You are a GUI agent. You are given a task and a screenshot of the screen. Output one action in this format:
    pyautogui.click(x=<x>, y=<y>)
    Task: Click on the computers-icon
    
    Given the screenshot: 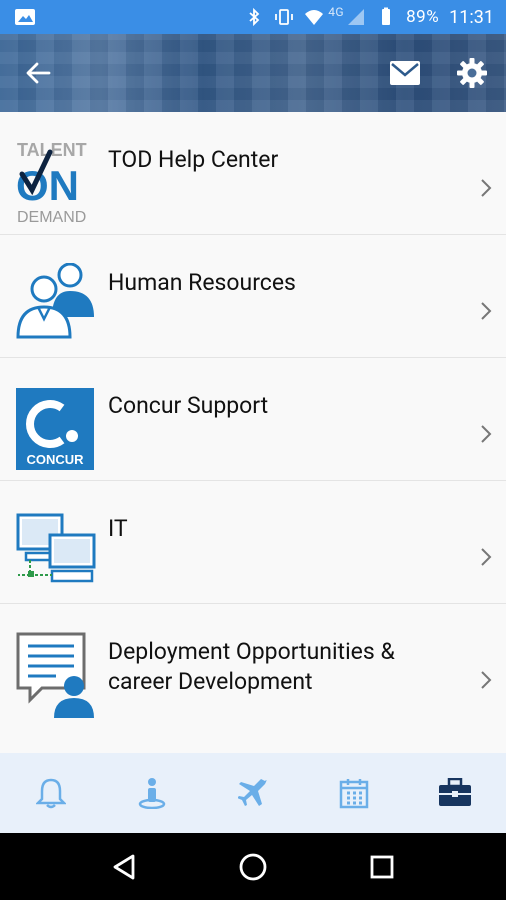 What is the action you would take?
    pyautogui.click(x=56, y=556)
    